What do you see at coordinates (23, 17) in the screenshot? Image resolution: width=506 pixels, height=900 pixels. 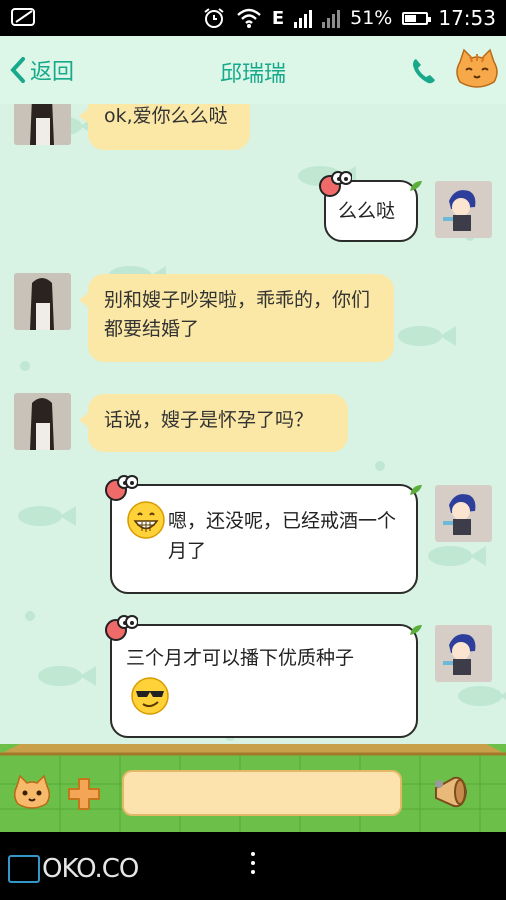 I see `notification-icon` at bounding box center [23, 17].